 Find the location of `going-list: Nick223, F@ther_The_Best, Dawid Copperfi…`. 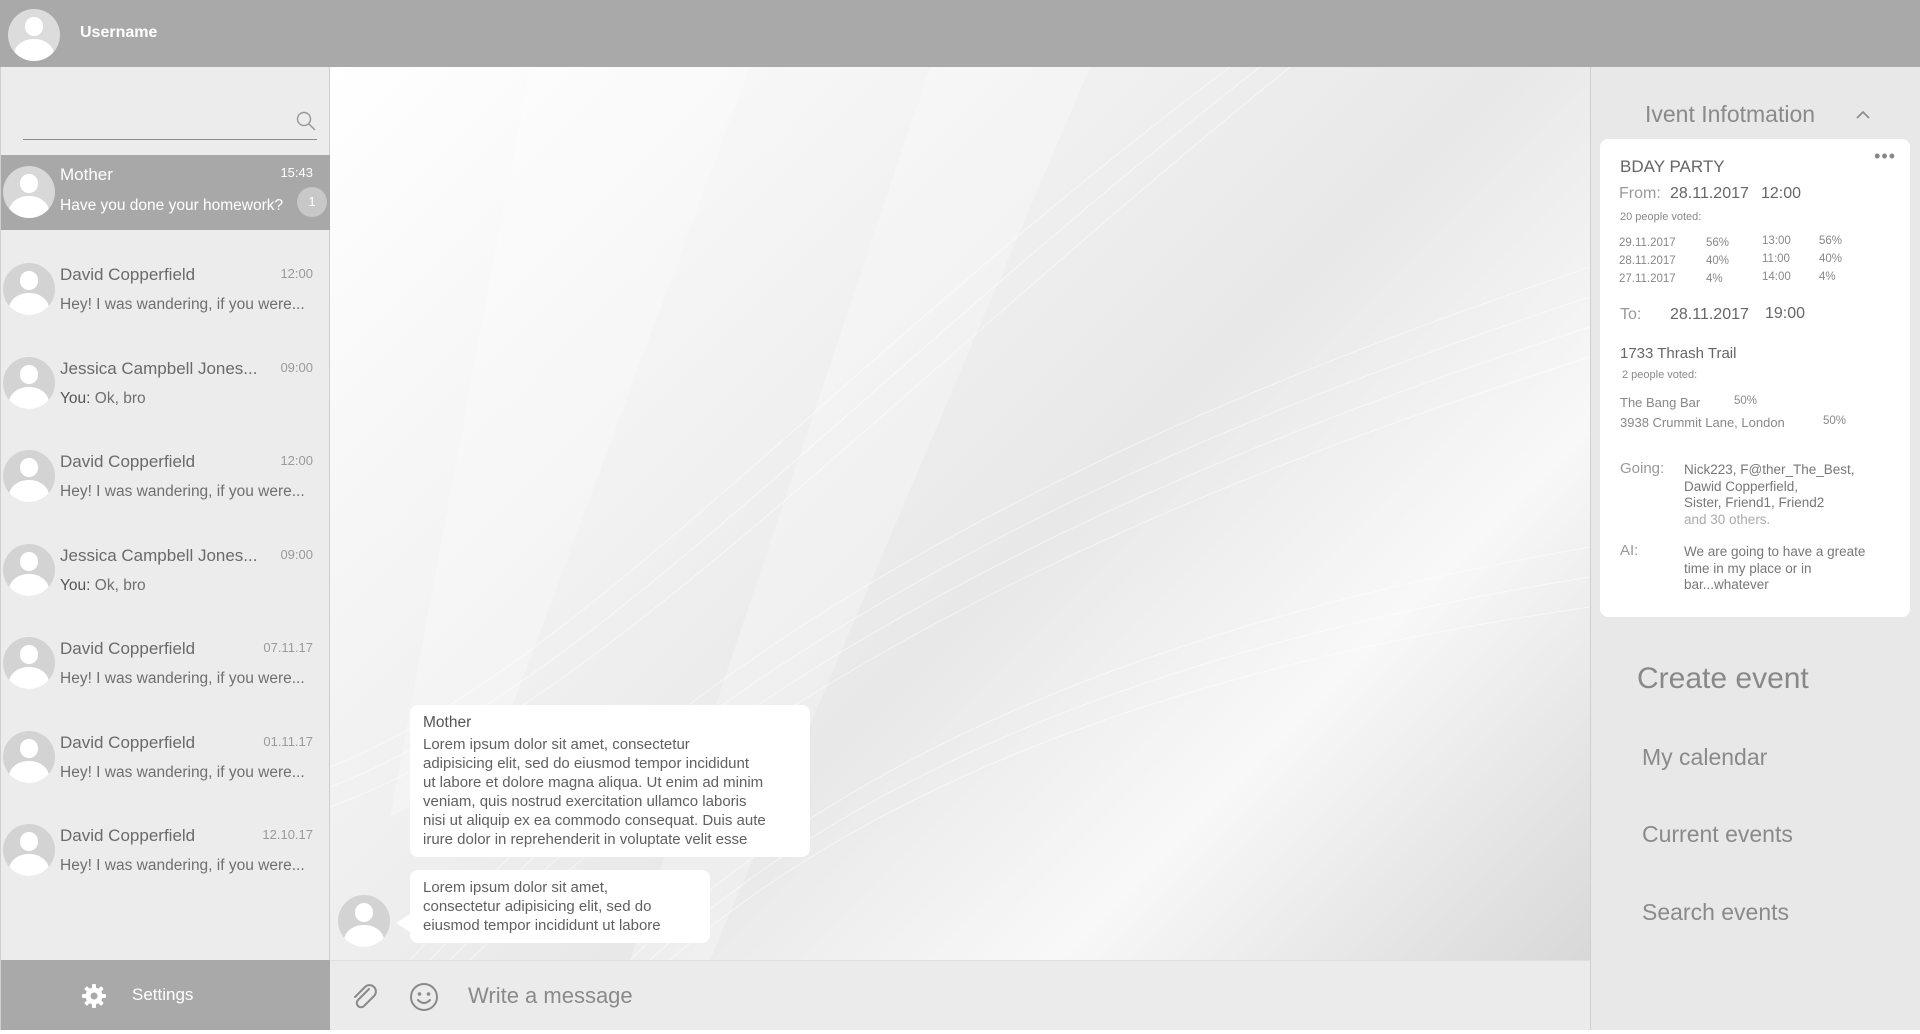

going-list: Nick223, F@ther_The_Best, Dawid Copperfi… is located at coordinates (1769, 495).